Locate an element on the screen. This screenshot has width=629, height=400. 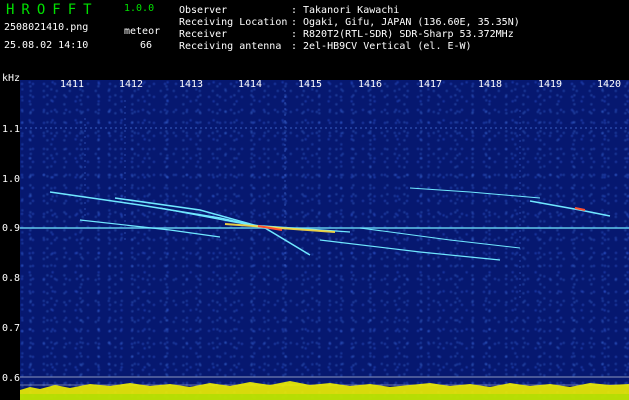
y-tick-label: 1.1 is located at coordinates (11, 129).